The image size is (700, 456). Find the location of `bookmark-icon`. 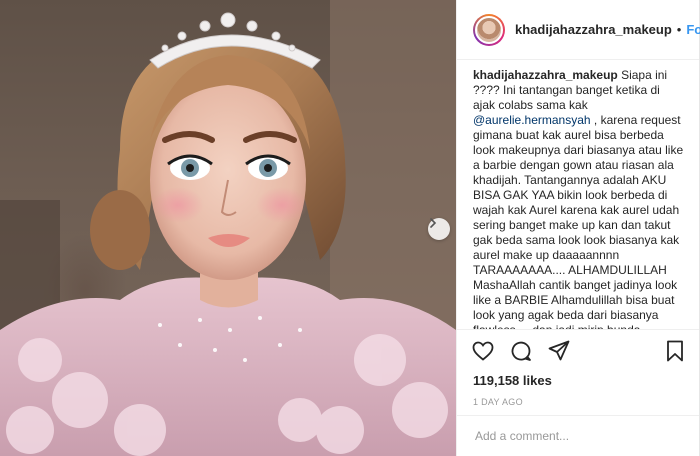

bookmark-icon is located at coordinates (675, 351).